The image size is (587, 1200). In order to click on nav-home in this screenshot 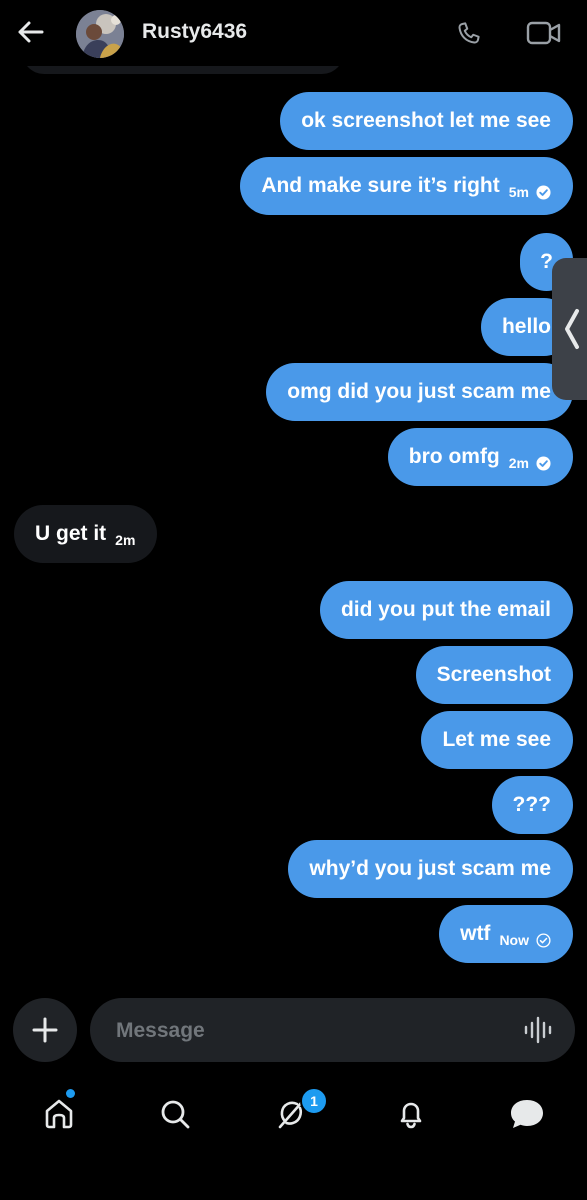, I will do `click(59, 1114)`.